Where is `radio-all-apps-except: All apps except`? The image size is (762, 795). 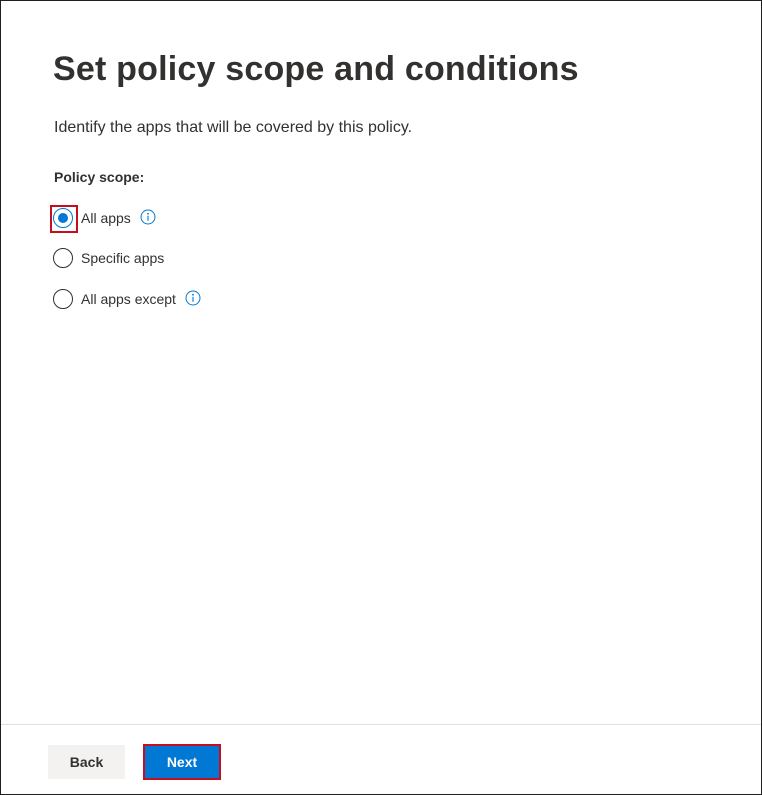 radio-all-apps-except: All apps except is located at coordinates (127, 299).